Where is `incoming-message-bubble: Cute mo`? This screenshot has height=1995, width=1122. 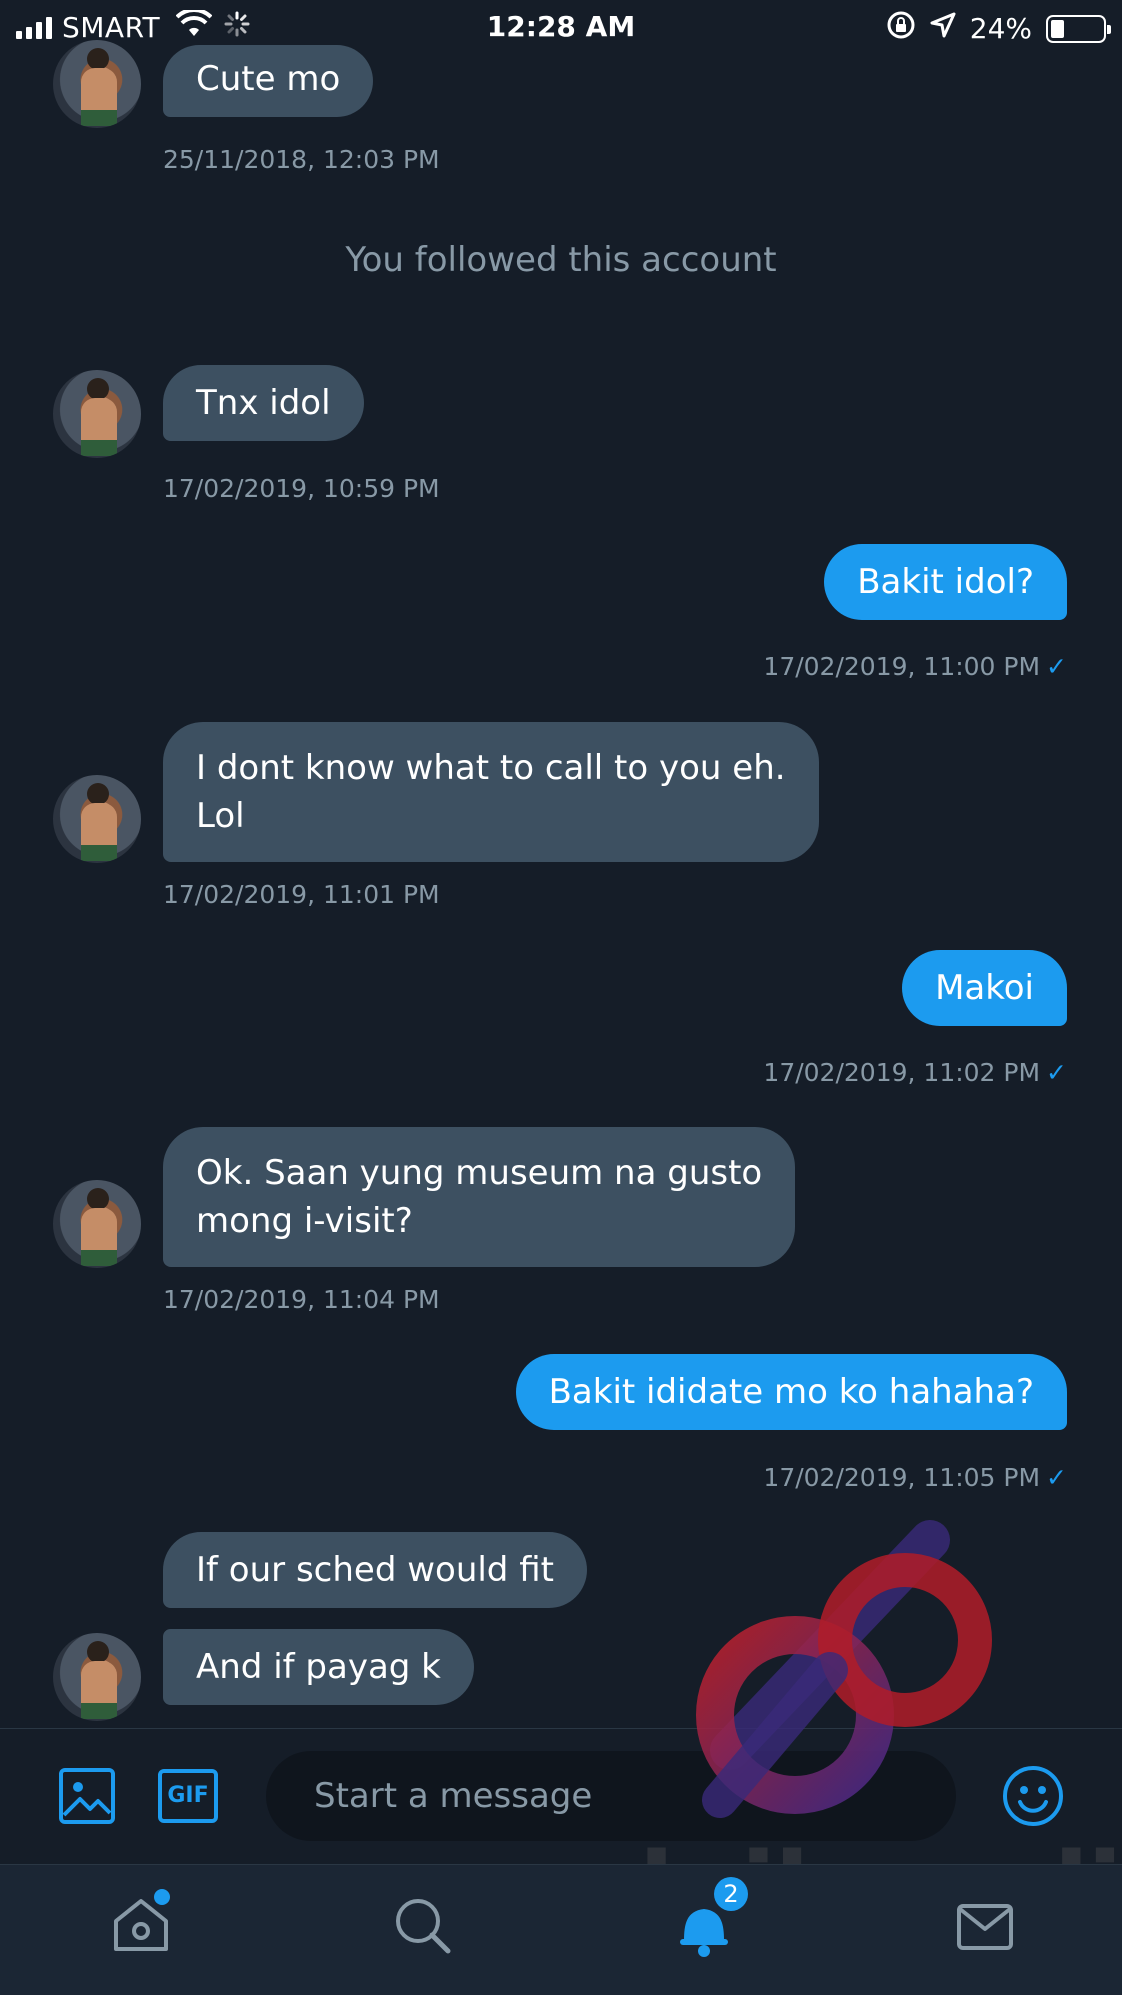 incoming-message-bubble: Cute mo is located at coordinates (268, 81).